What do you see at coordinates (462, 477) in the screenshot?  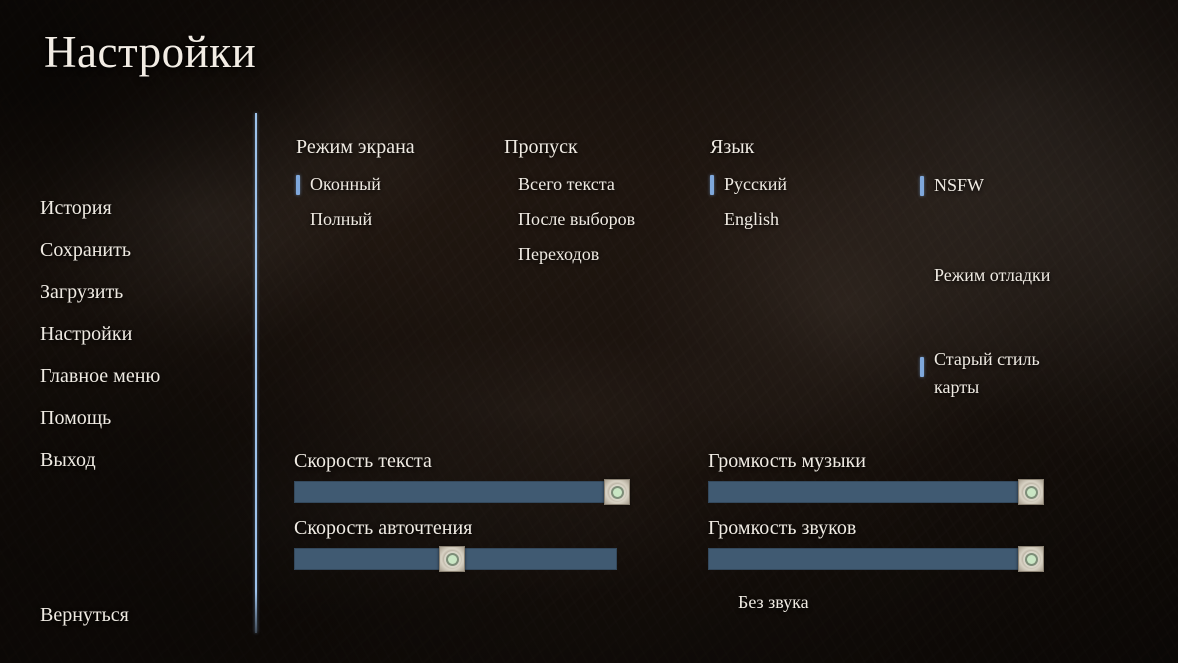 I see `text-speed-slider-group: Скорость текста` at bounding box center [462, 477].